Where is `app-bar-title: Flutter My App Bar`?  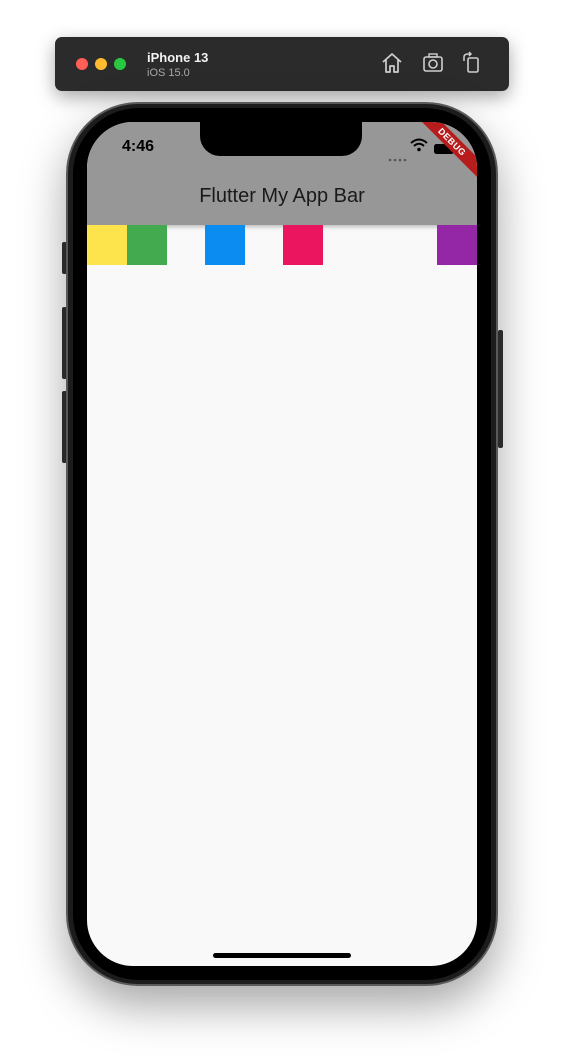
app-bar-title: Flutter My App Bar is located at coordinates (282, 196).